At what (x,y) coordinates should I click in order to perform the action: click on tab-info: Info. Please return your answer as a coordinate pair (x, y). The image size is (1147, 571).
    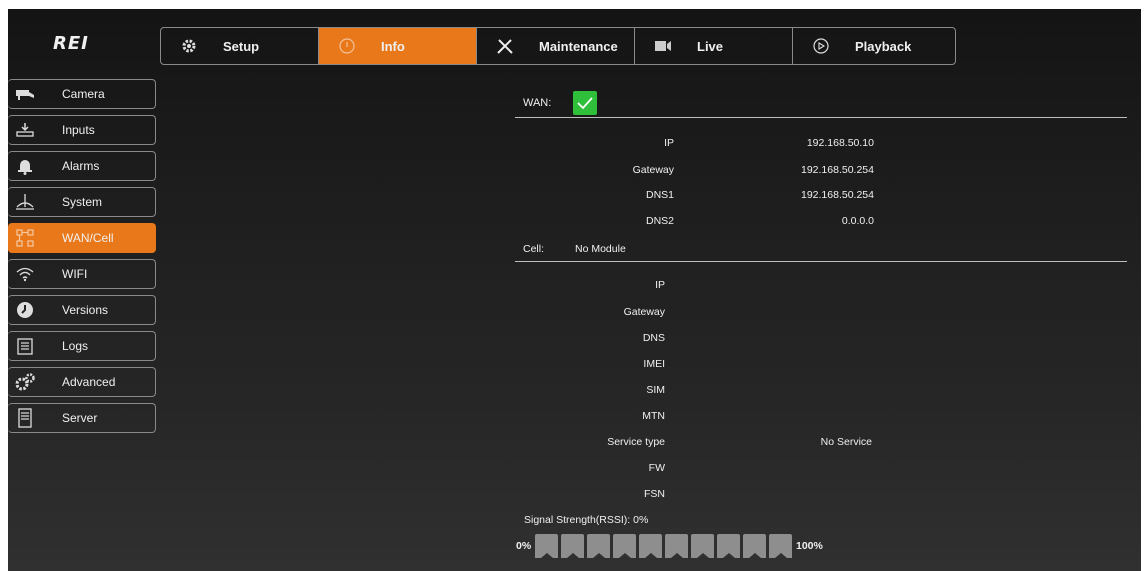
    Looking at the image, I should click on (398, 46).